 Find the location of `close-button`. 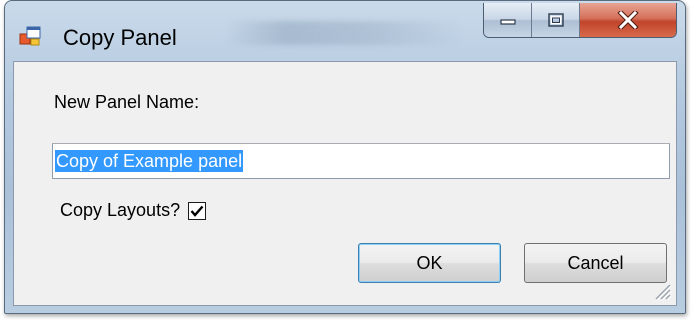

close-button is located at coordinates (628, 20).